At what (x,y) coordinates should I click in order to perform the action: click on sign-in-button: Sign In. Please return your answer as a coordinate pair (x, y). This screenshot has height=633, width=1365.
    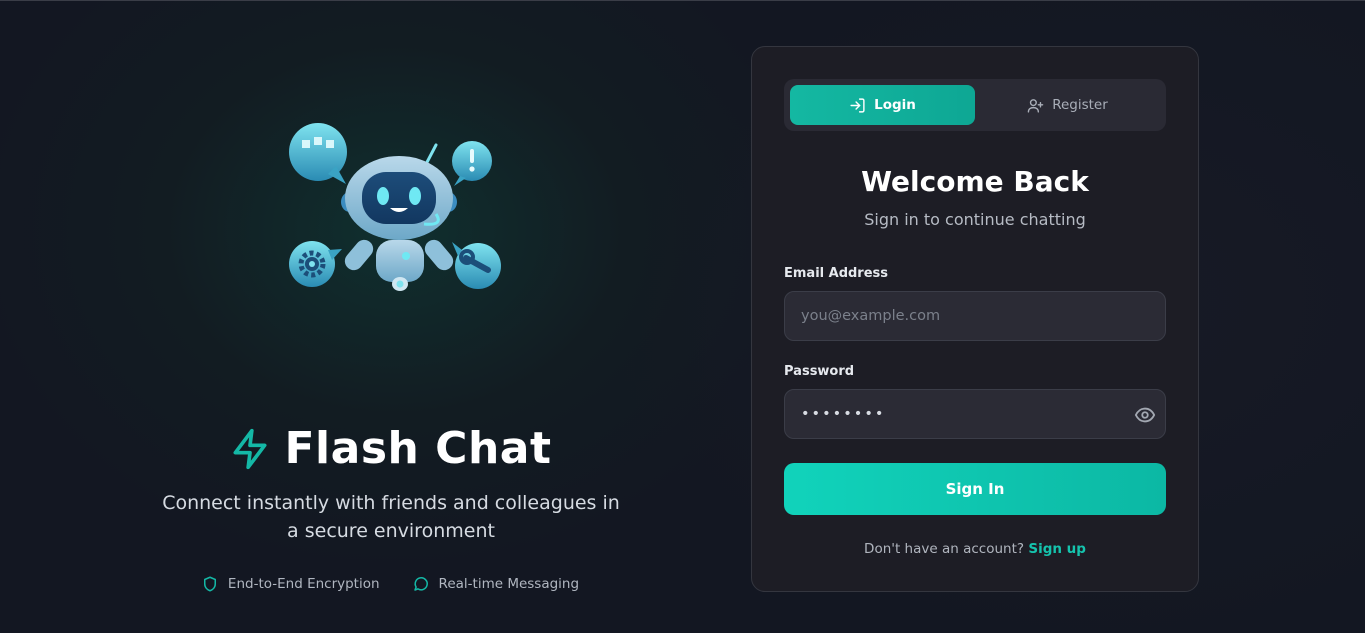
    Looking at the image, I should click on (975, 489).